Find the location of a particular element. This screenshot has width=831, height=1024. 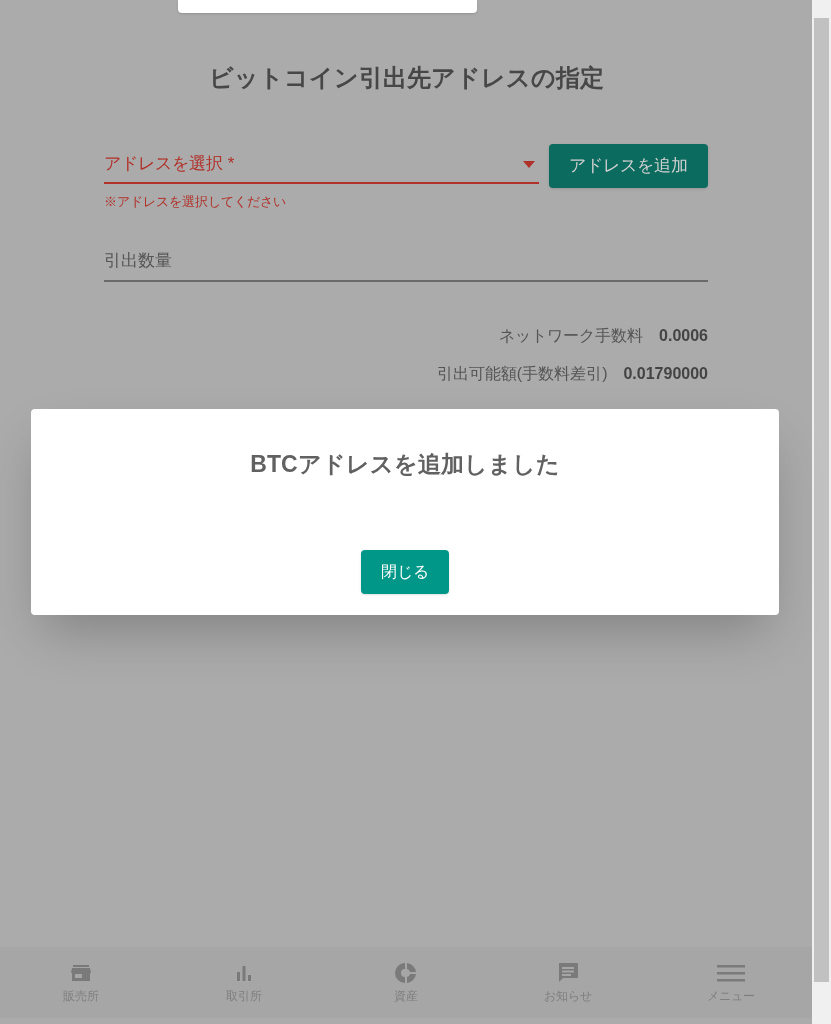

summary-label: ネットワーク手数料 is located at coordinates (571, 335).